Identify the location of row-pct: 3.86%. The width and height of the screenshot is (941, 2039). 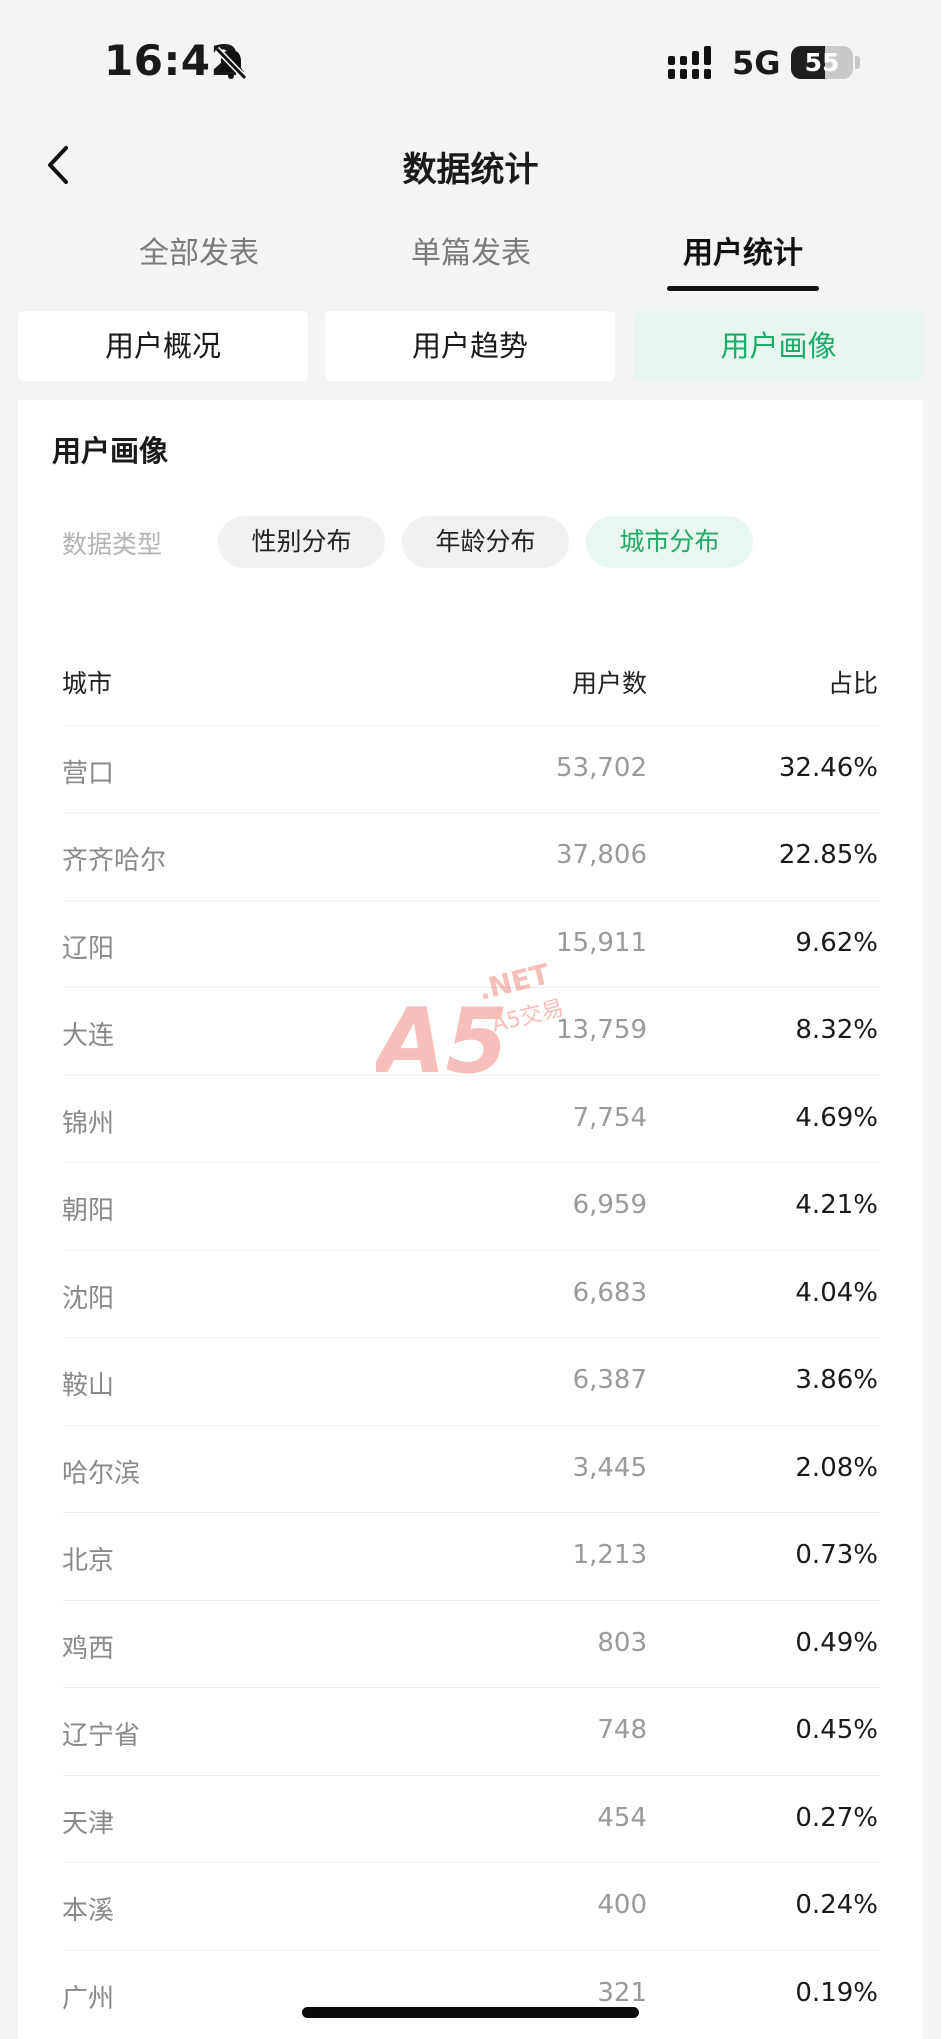
(836, 1380).